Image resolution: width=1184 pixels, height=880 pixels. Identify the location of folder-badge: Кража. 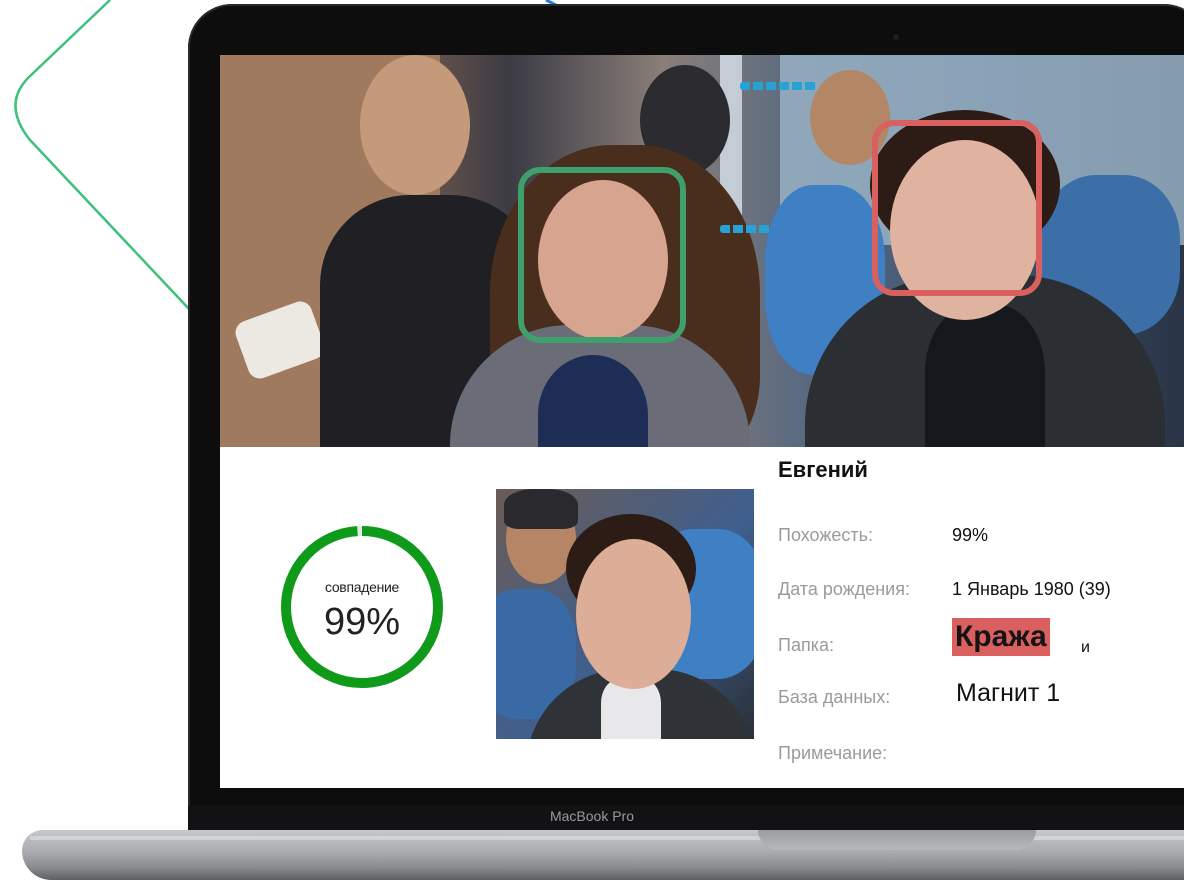
(1001, 637).